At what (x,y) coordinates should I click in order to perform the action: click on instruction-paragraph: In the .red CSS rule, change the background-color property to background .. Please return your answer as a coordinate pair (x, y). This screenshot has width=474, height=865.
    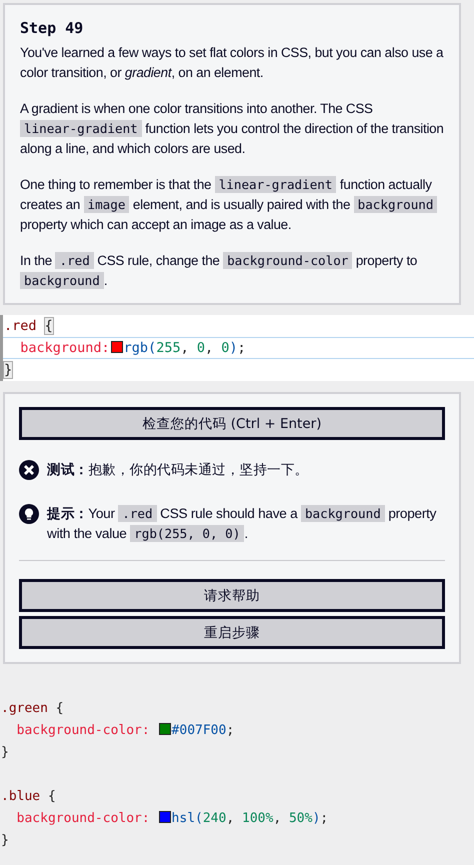
    Looking at the image, I should click on (219, 271).